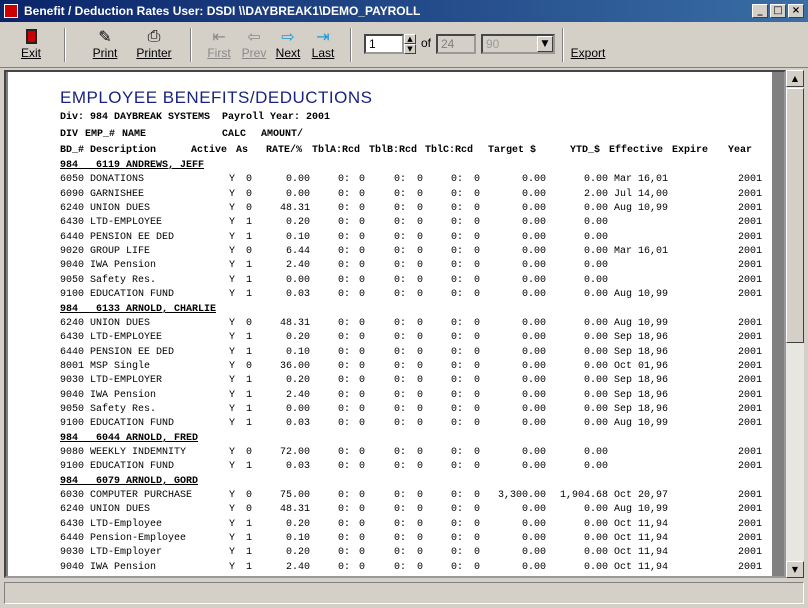  Describe the element at coordinates (636, 150) in the screenshot. I see `hdr-effective: Effective` at that location.